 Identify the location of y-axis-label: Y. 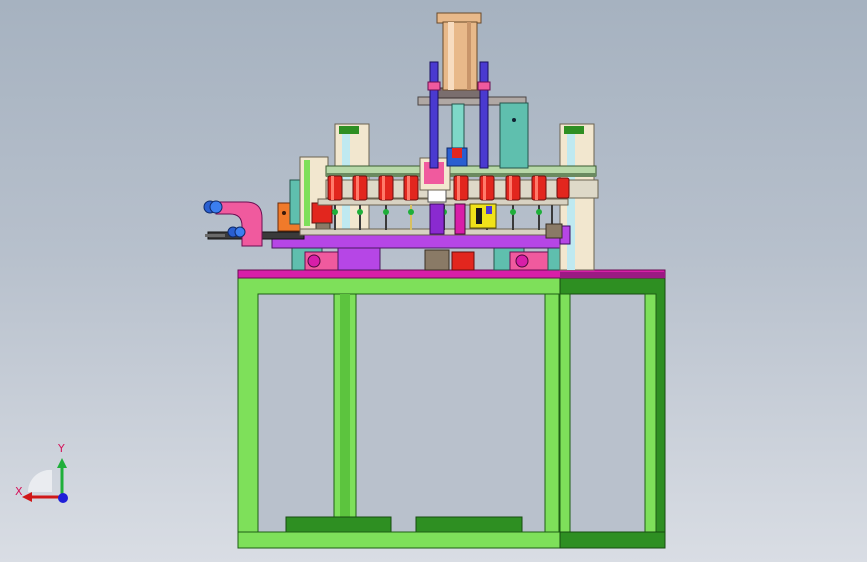
(61, 448).